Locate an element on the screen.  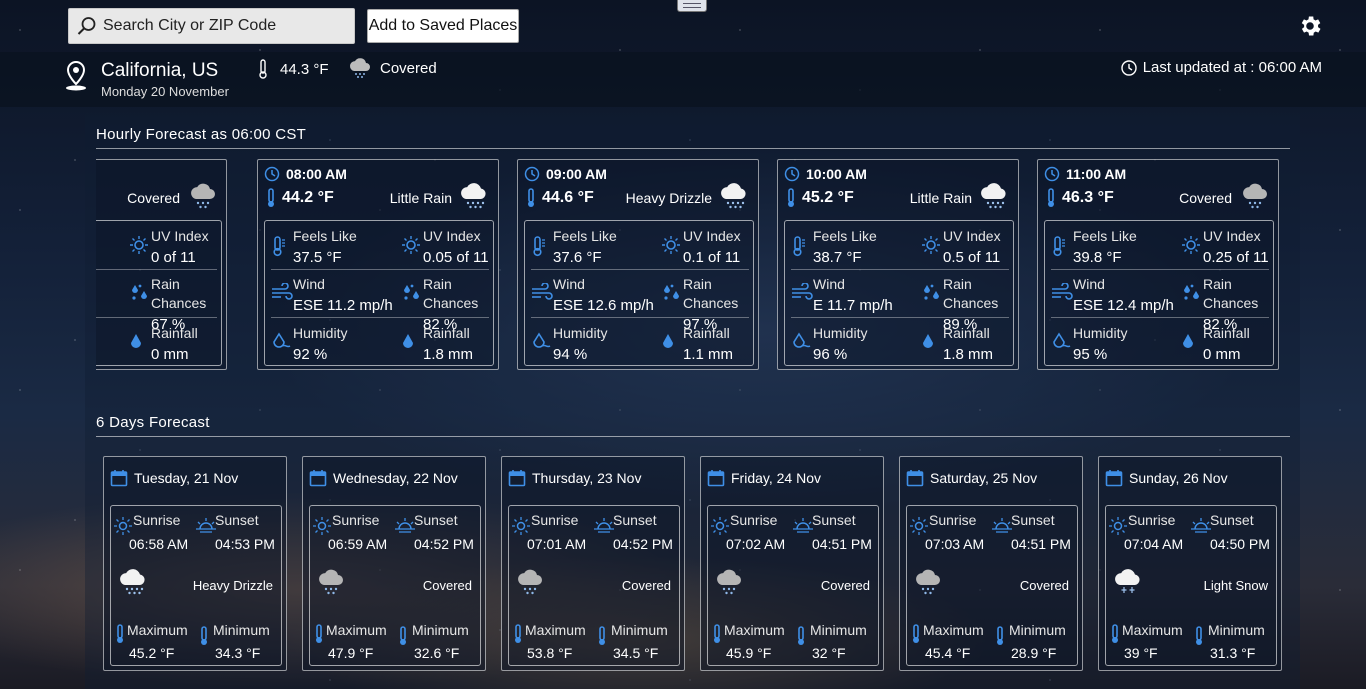
wind-cell: Wind ESE 12.4 mp/h is located at coordinates (1123, 295).